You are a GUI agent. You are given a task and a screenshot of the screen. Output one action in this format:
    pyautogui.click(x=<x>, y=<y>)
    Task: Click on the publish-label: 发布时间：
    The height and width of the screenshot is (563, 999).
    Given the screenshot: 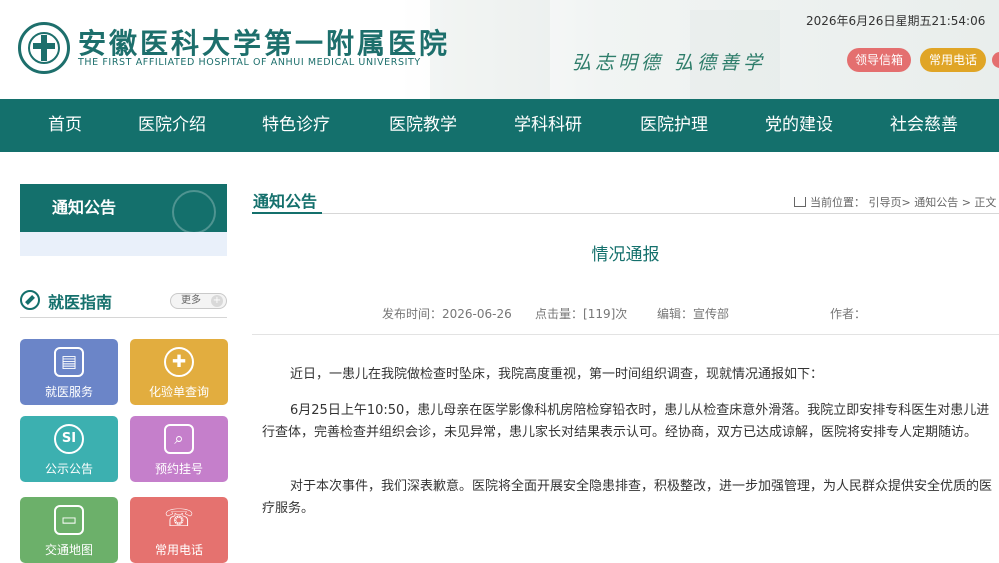 What is the action you would take?
    pyautogui.click(x=412, y=314)
    